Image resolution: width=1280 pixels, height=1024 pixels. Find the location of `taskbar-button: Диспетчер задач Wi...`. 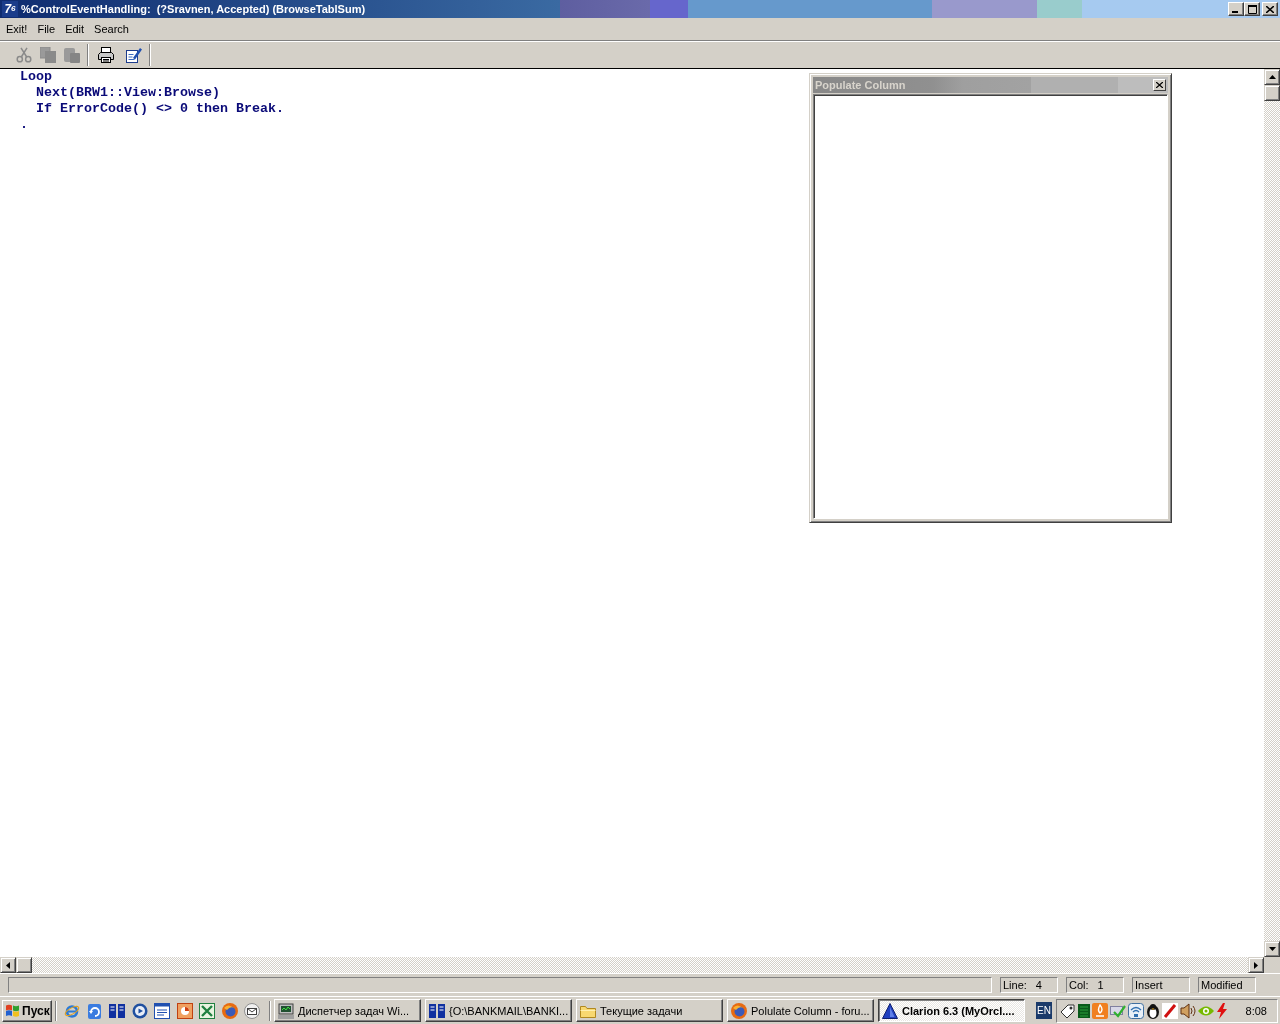

taskbar-button: Диспетчер задач Wi... is located at coordinates (347, 1010).